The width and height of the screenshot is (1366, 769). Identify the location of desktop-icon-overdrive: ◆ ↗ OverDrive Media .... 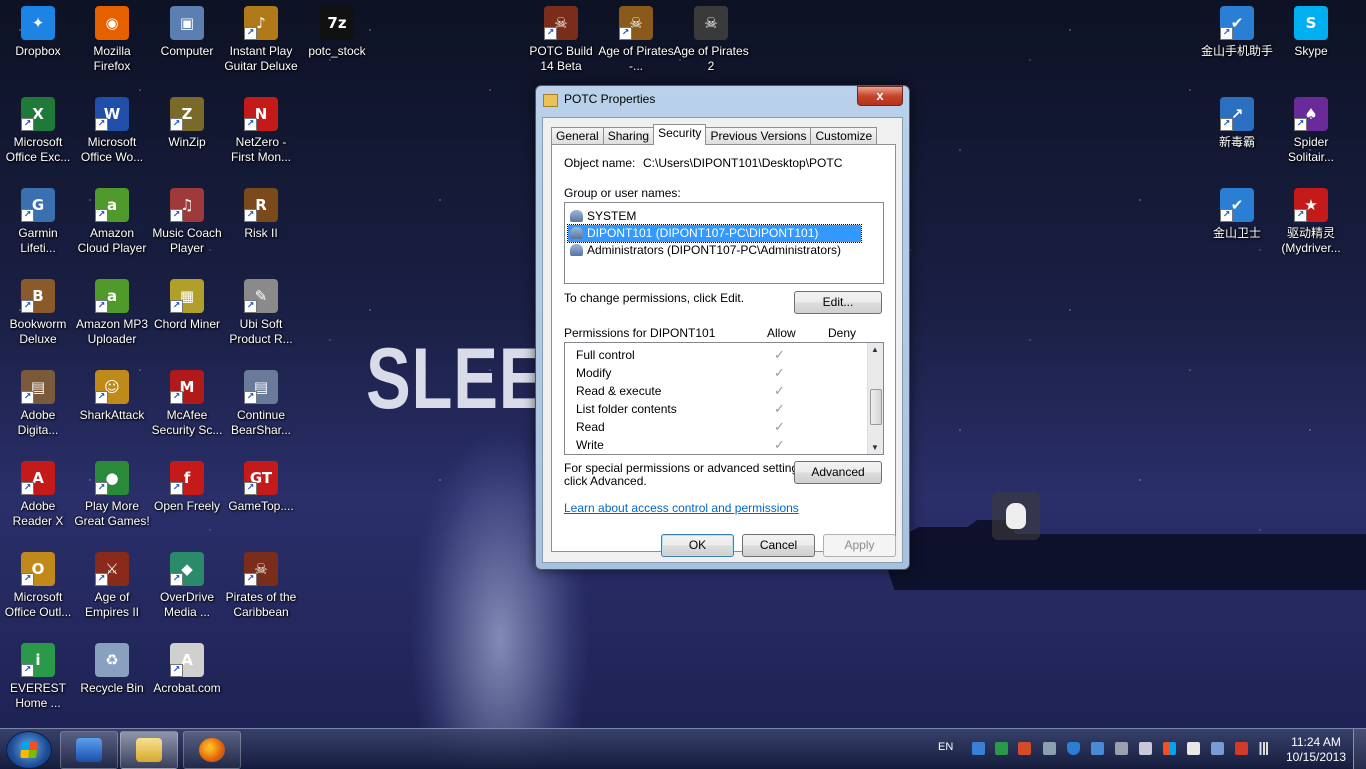
(187, 586).